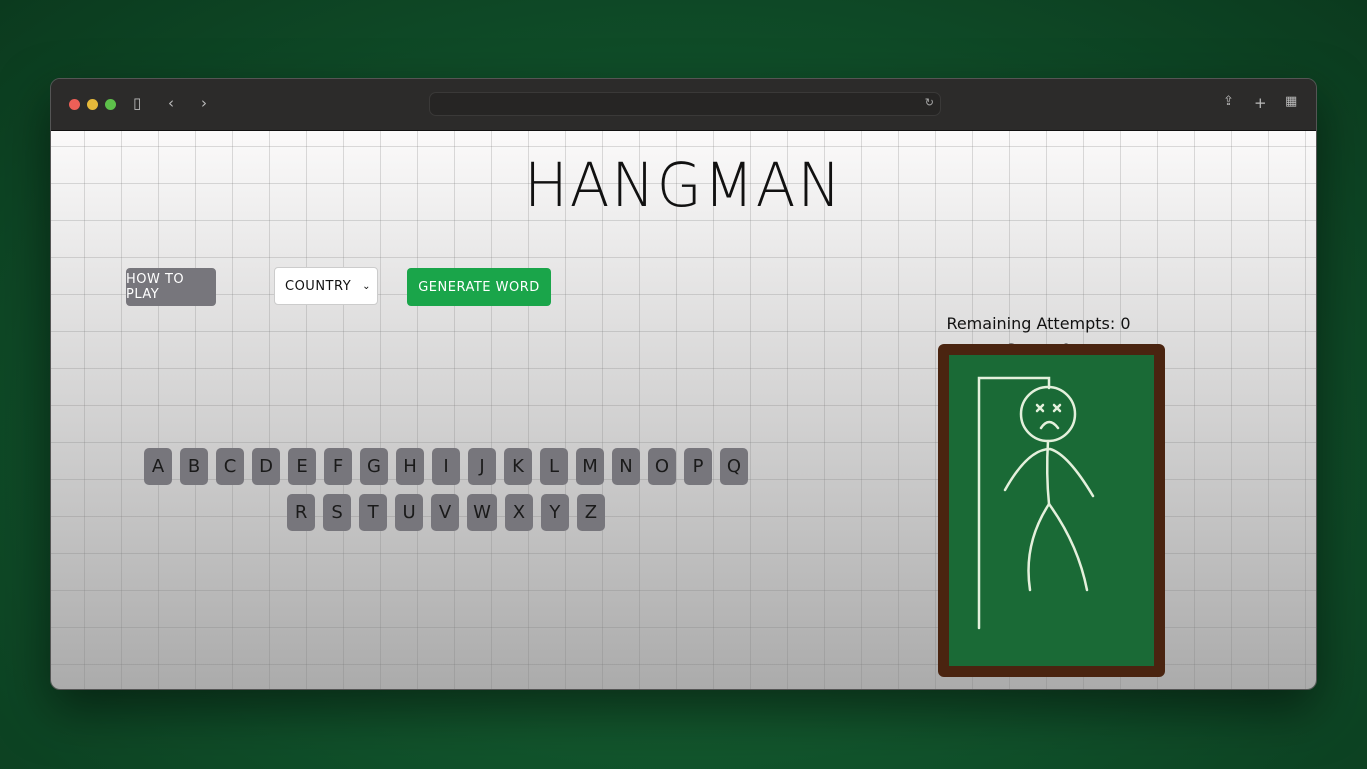  Describe the element at coordinates (482, 512) in the screenshot. I see `letter-key-w: W` at that location.